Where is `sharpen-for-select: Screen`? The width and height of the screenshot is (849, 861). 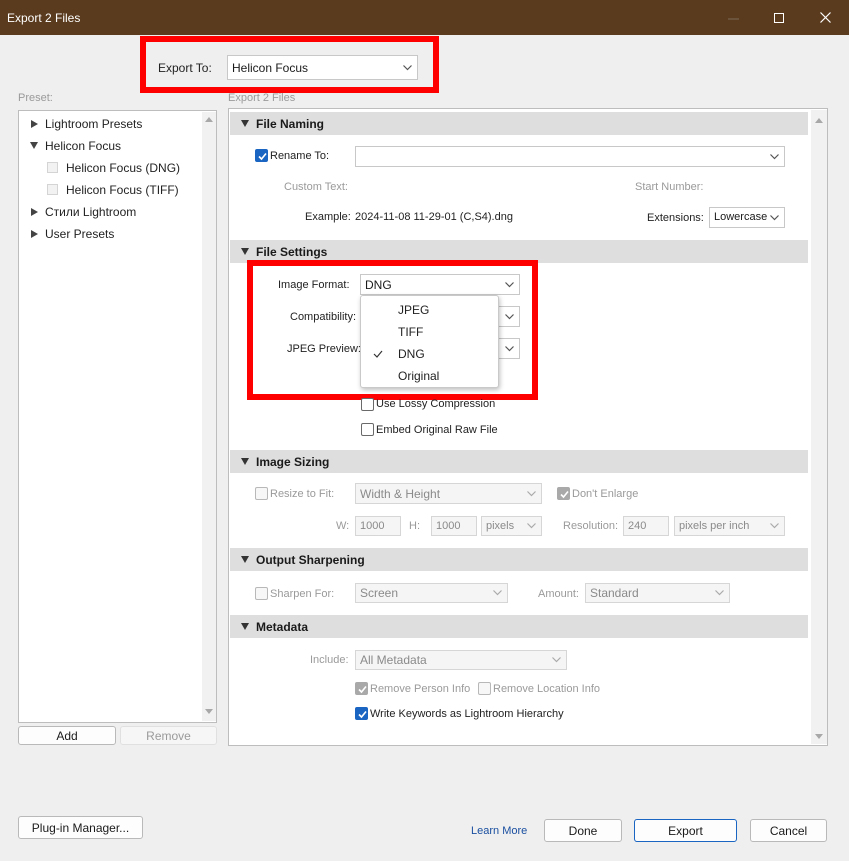 sharpen-for-select: Screen is located at coordinates (431, 593).